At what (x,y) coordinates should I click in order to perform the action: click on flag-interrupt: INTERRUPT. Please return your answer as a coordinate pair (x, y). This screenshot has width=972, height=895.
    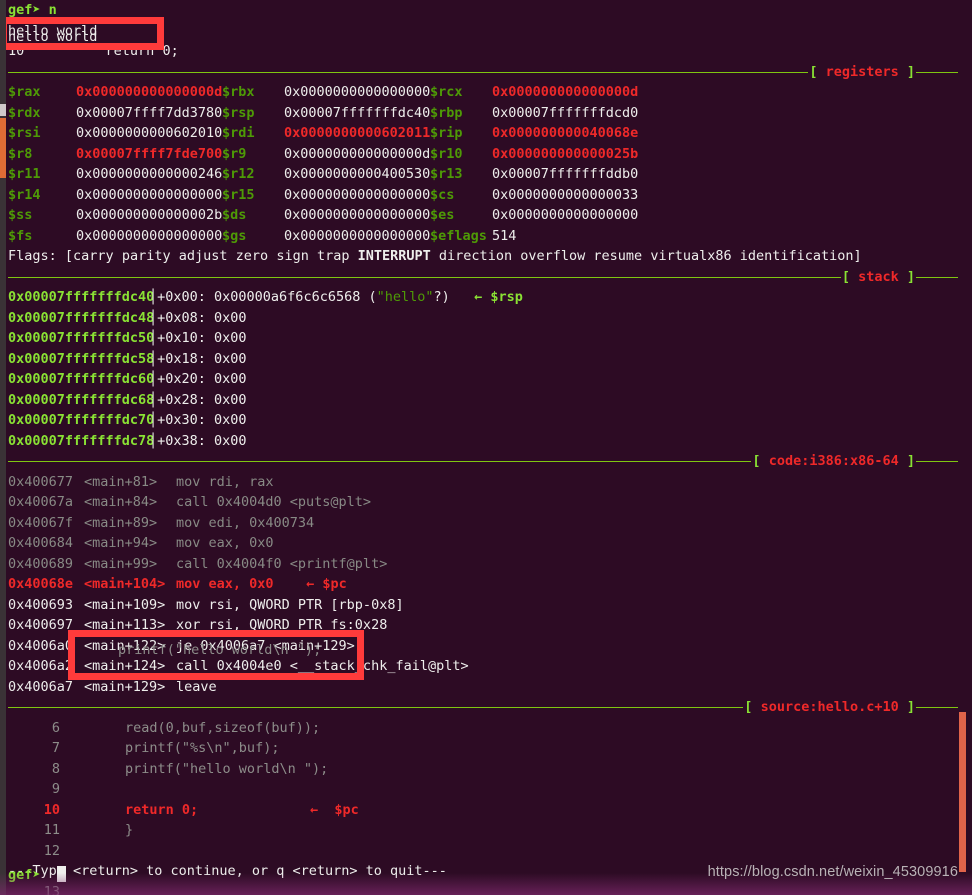
    Looking at the image, I should click on (394, 256).